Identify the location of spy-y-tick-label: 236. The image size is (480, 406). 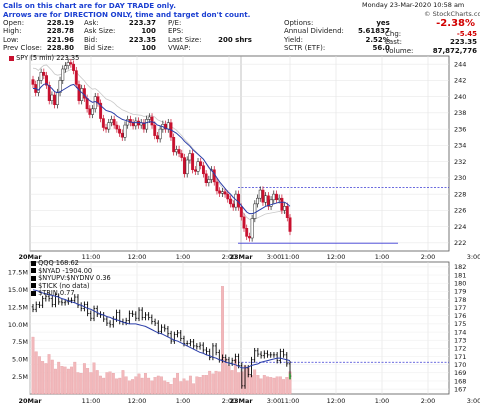
(460, 129).